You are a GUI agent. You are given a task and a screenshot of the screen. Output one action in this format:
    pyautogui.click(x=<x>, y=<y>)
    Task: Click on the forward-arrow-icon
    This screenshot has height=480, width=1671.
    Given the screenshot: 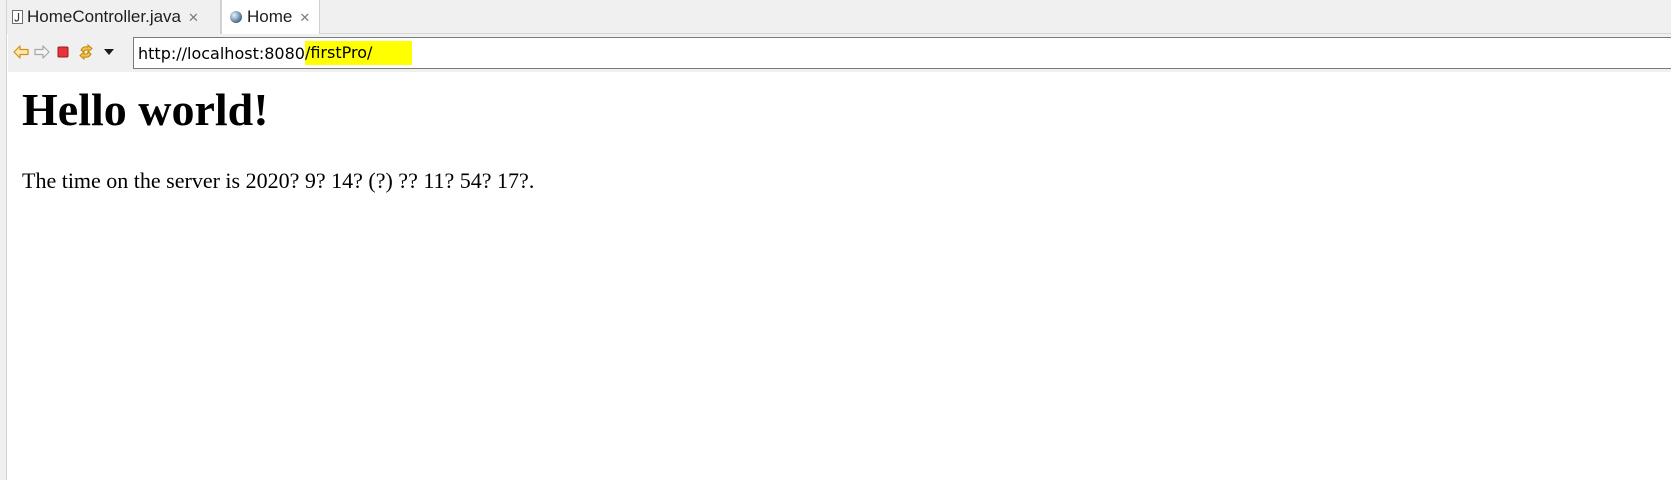 What is the action you would take?
    pyautogui.click(x=42, y=52)
    